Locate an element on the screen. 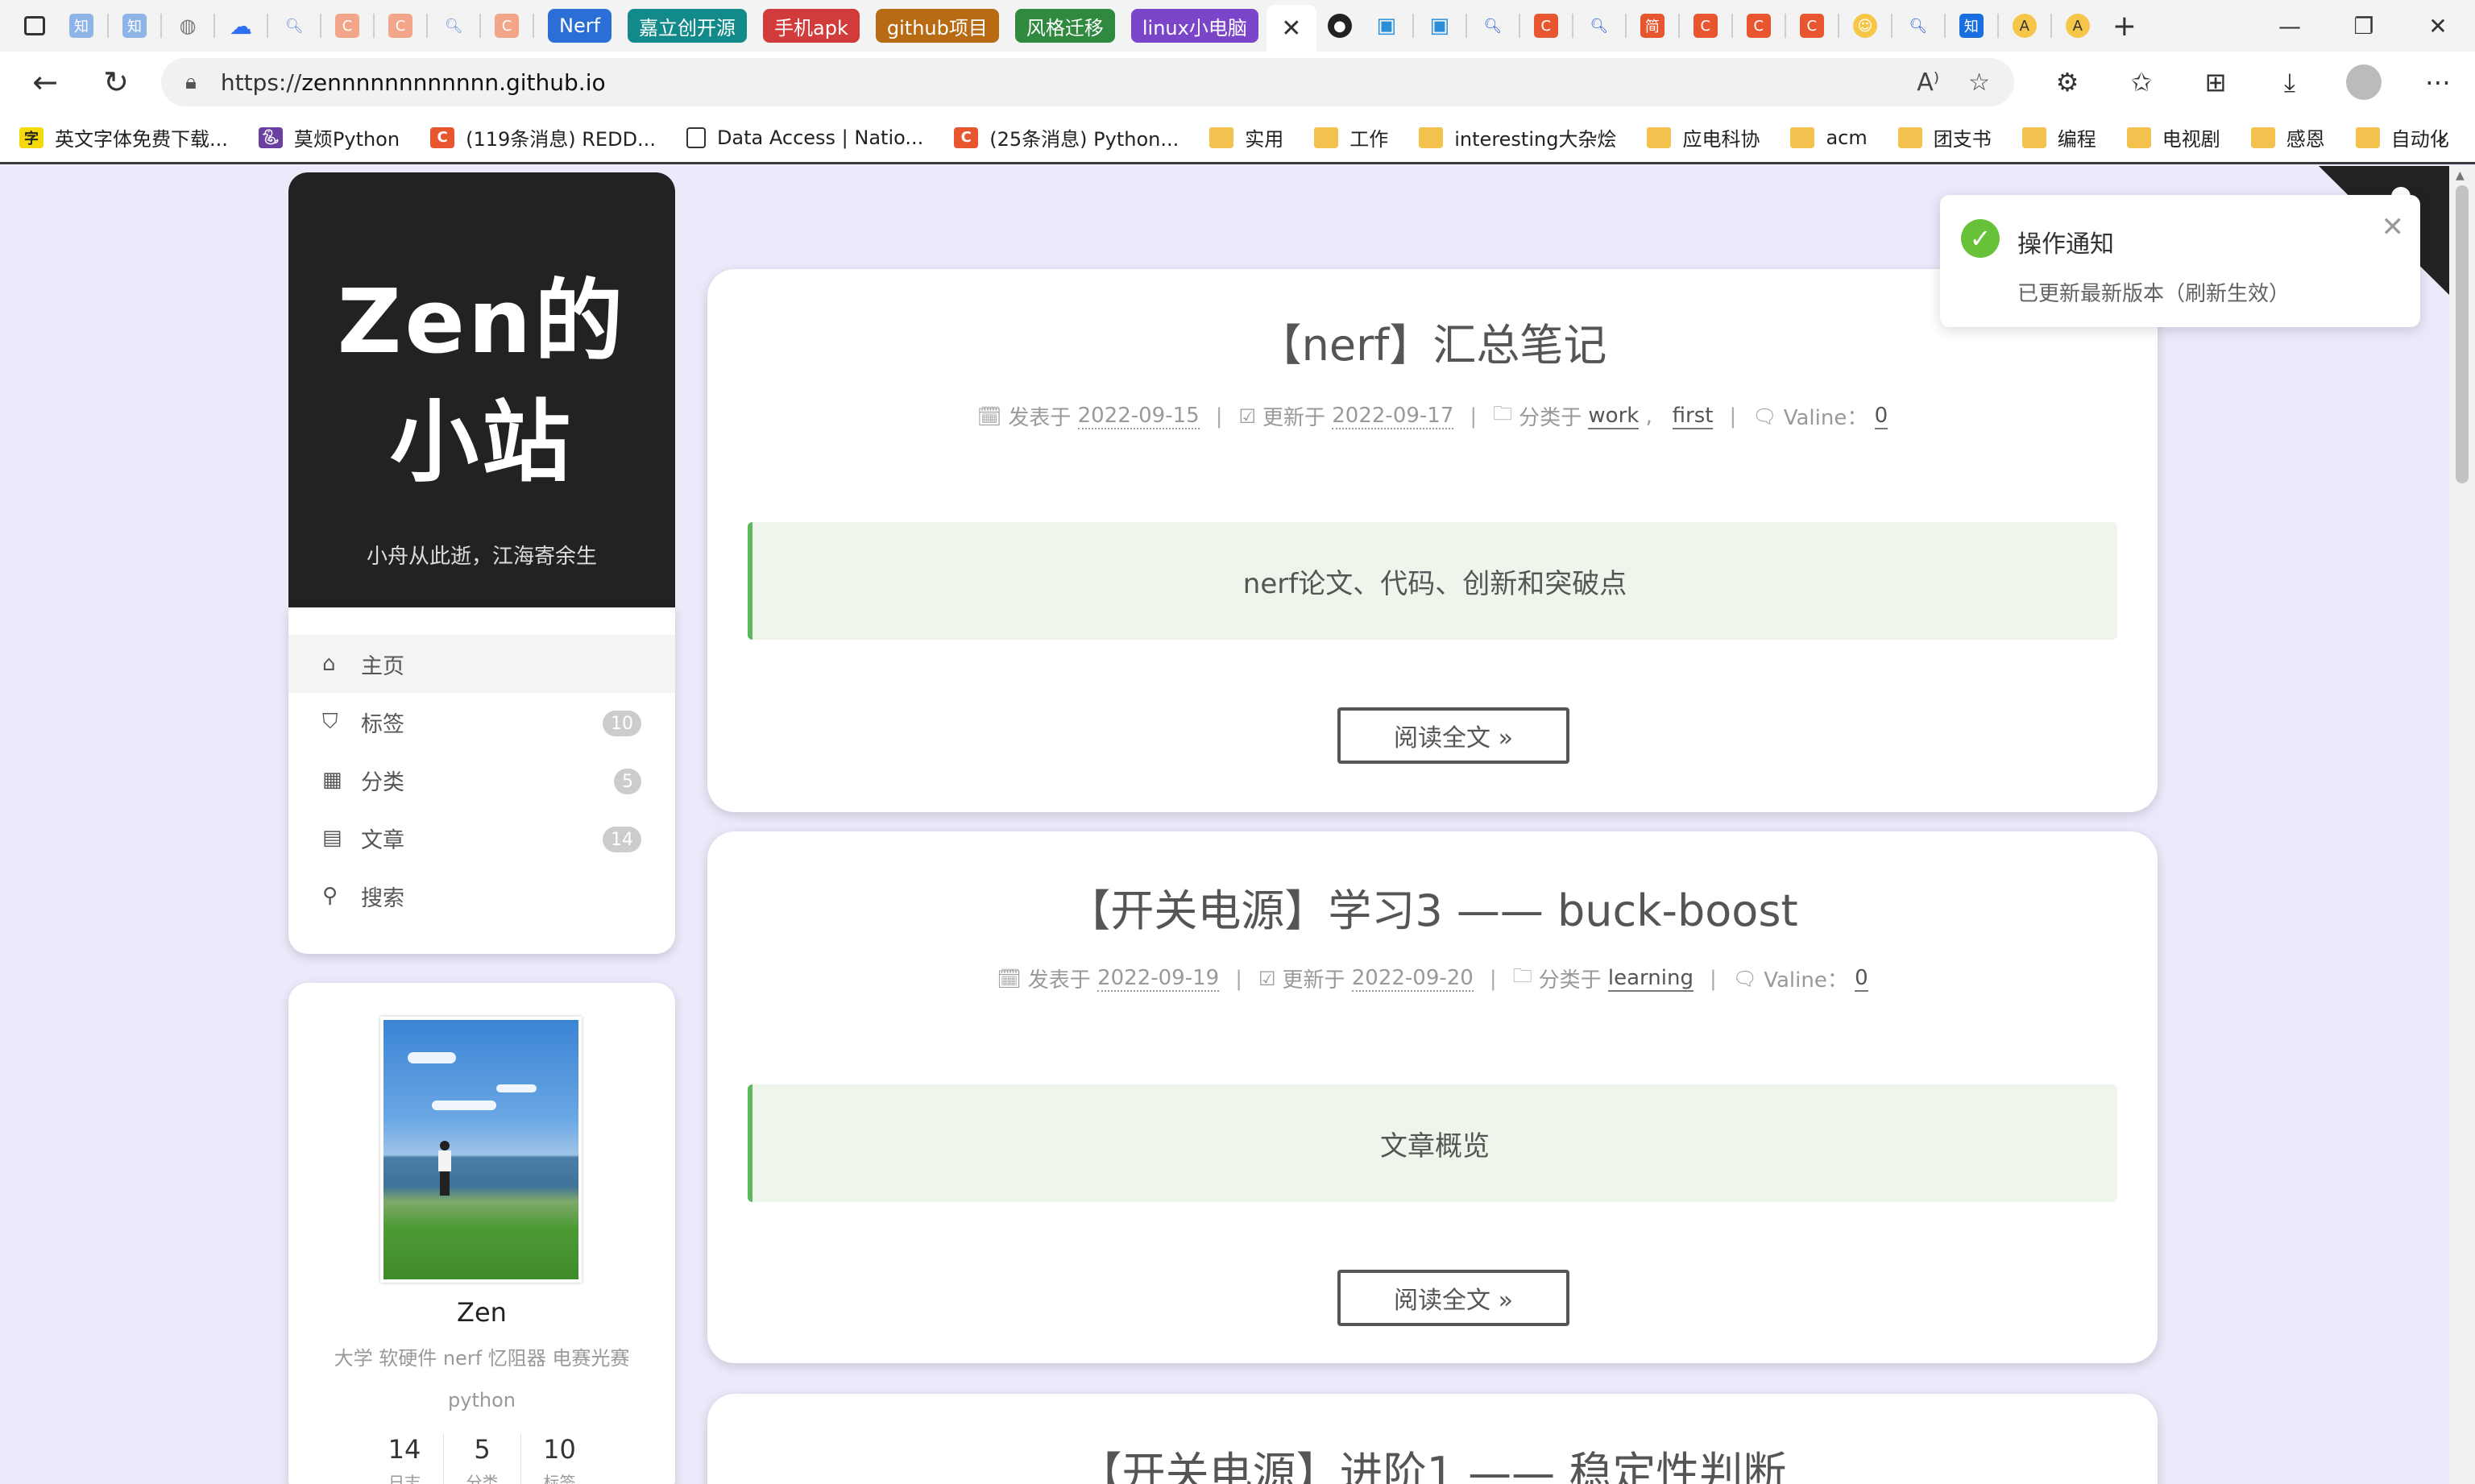 This screenshot has height=1484, width=2475. url-scheme: https:// is located at coordinates (261, 82).